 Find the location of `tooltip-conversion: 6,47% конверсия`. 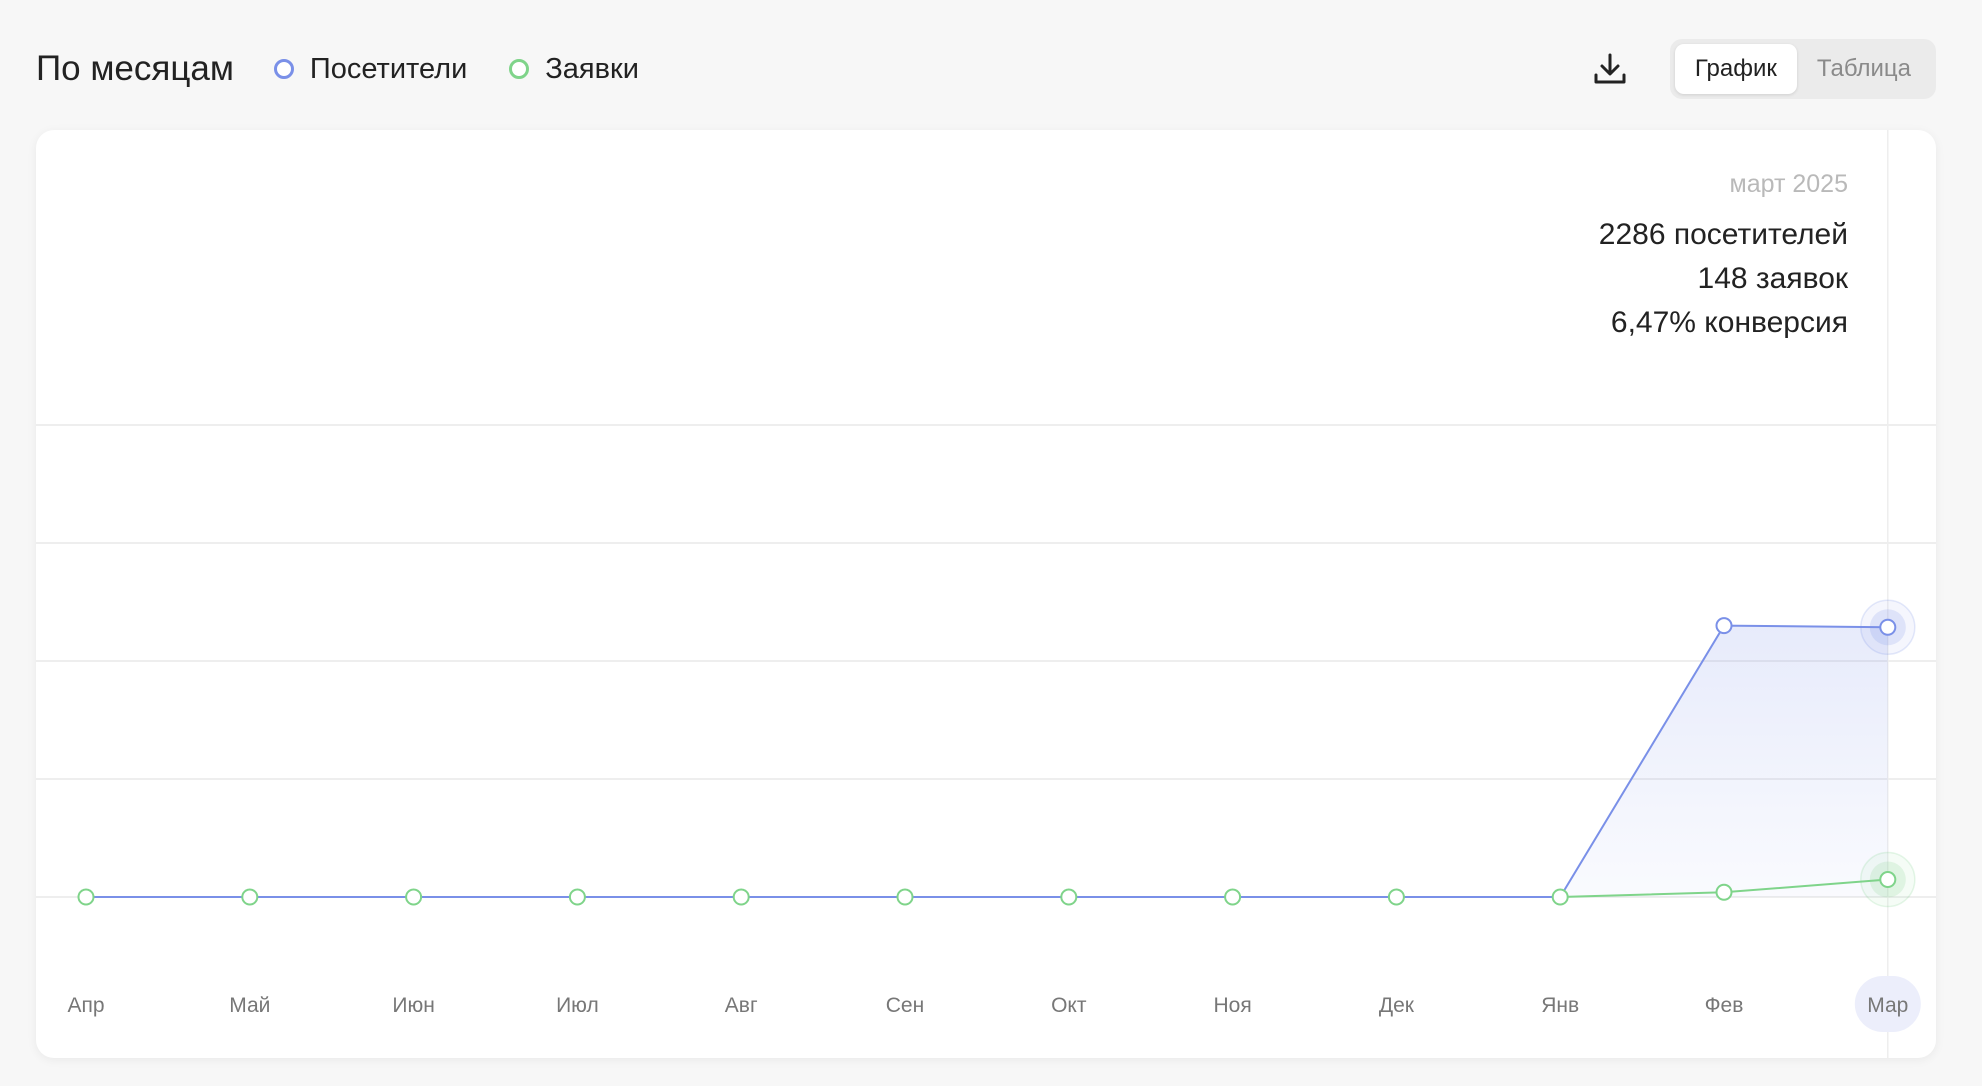

tooltip-conversion: 6,47% конверсия is located at coordinates (1729, 322).